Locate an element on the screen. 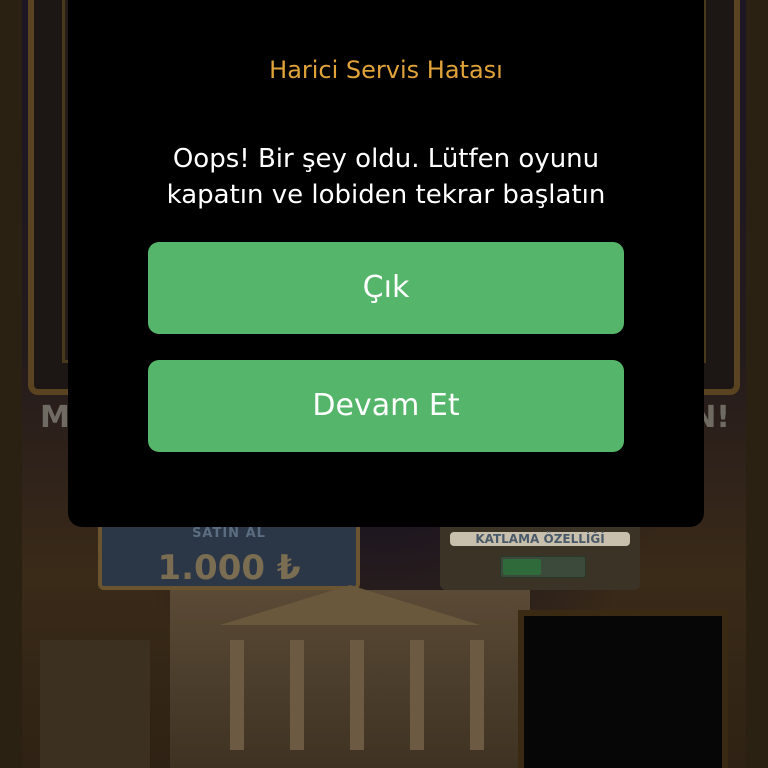 The image size is (768, 768). buy-feature-price: 1.000 ₺ is located at coordinates (229, 568).